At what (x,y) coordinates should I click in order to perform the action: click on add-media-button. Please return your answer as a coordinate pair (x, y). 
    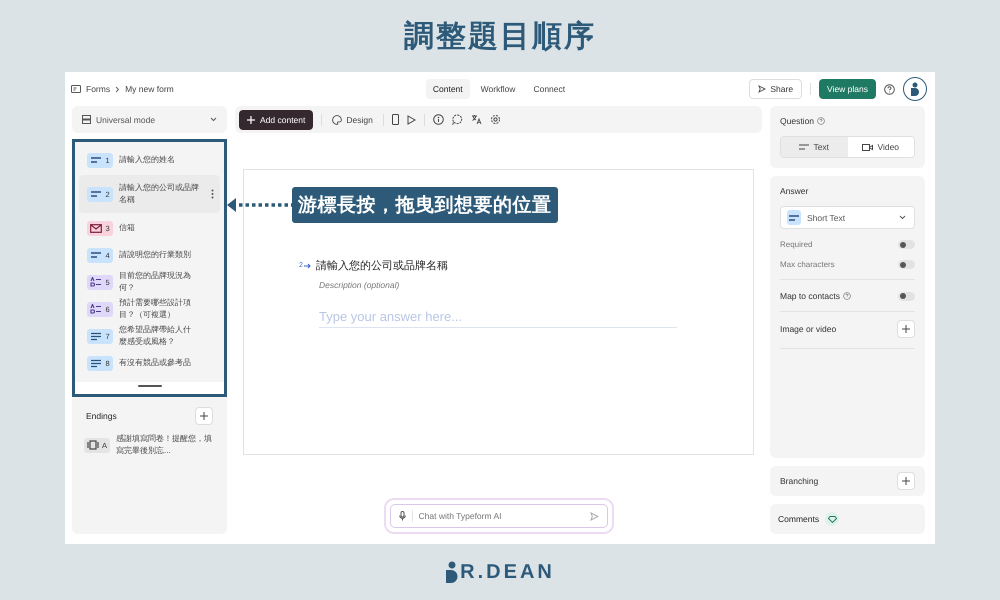
    Looking at the image, I should click on (906, 329).